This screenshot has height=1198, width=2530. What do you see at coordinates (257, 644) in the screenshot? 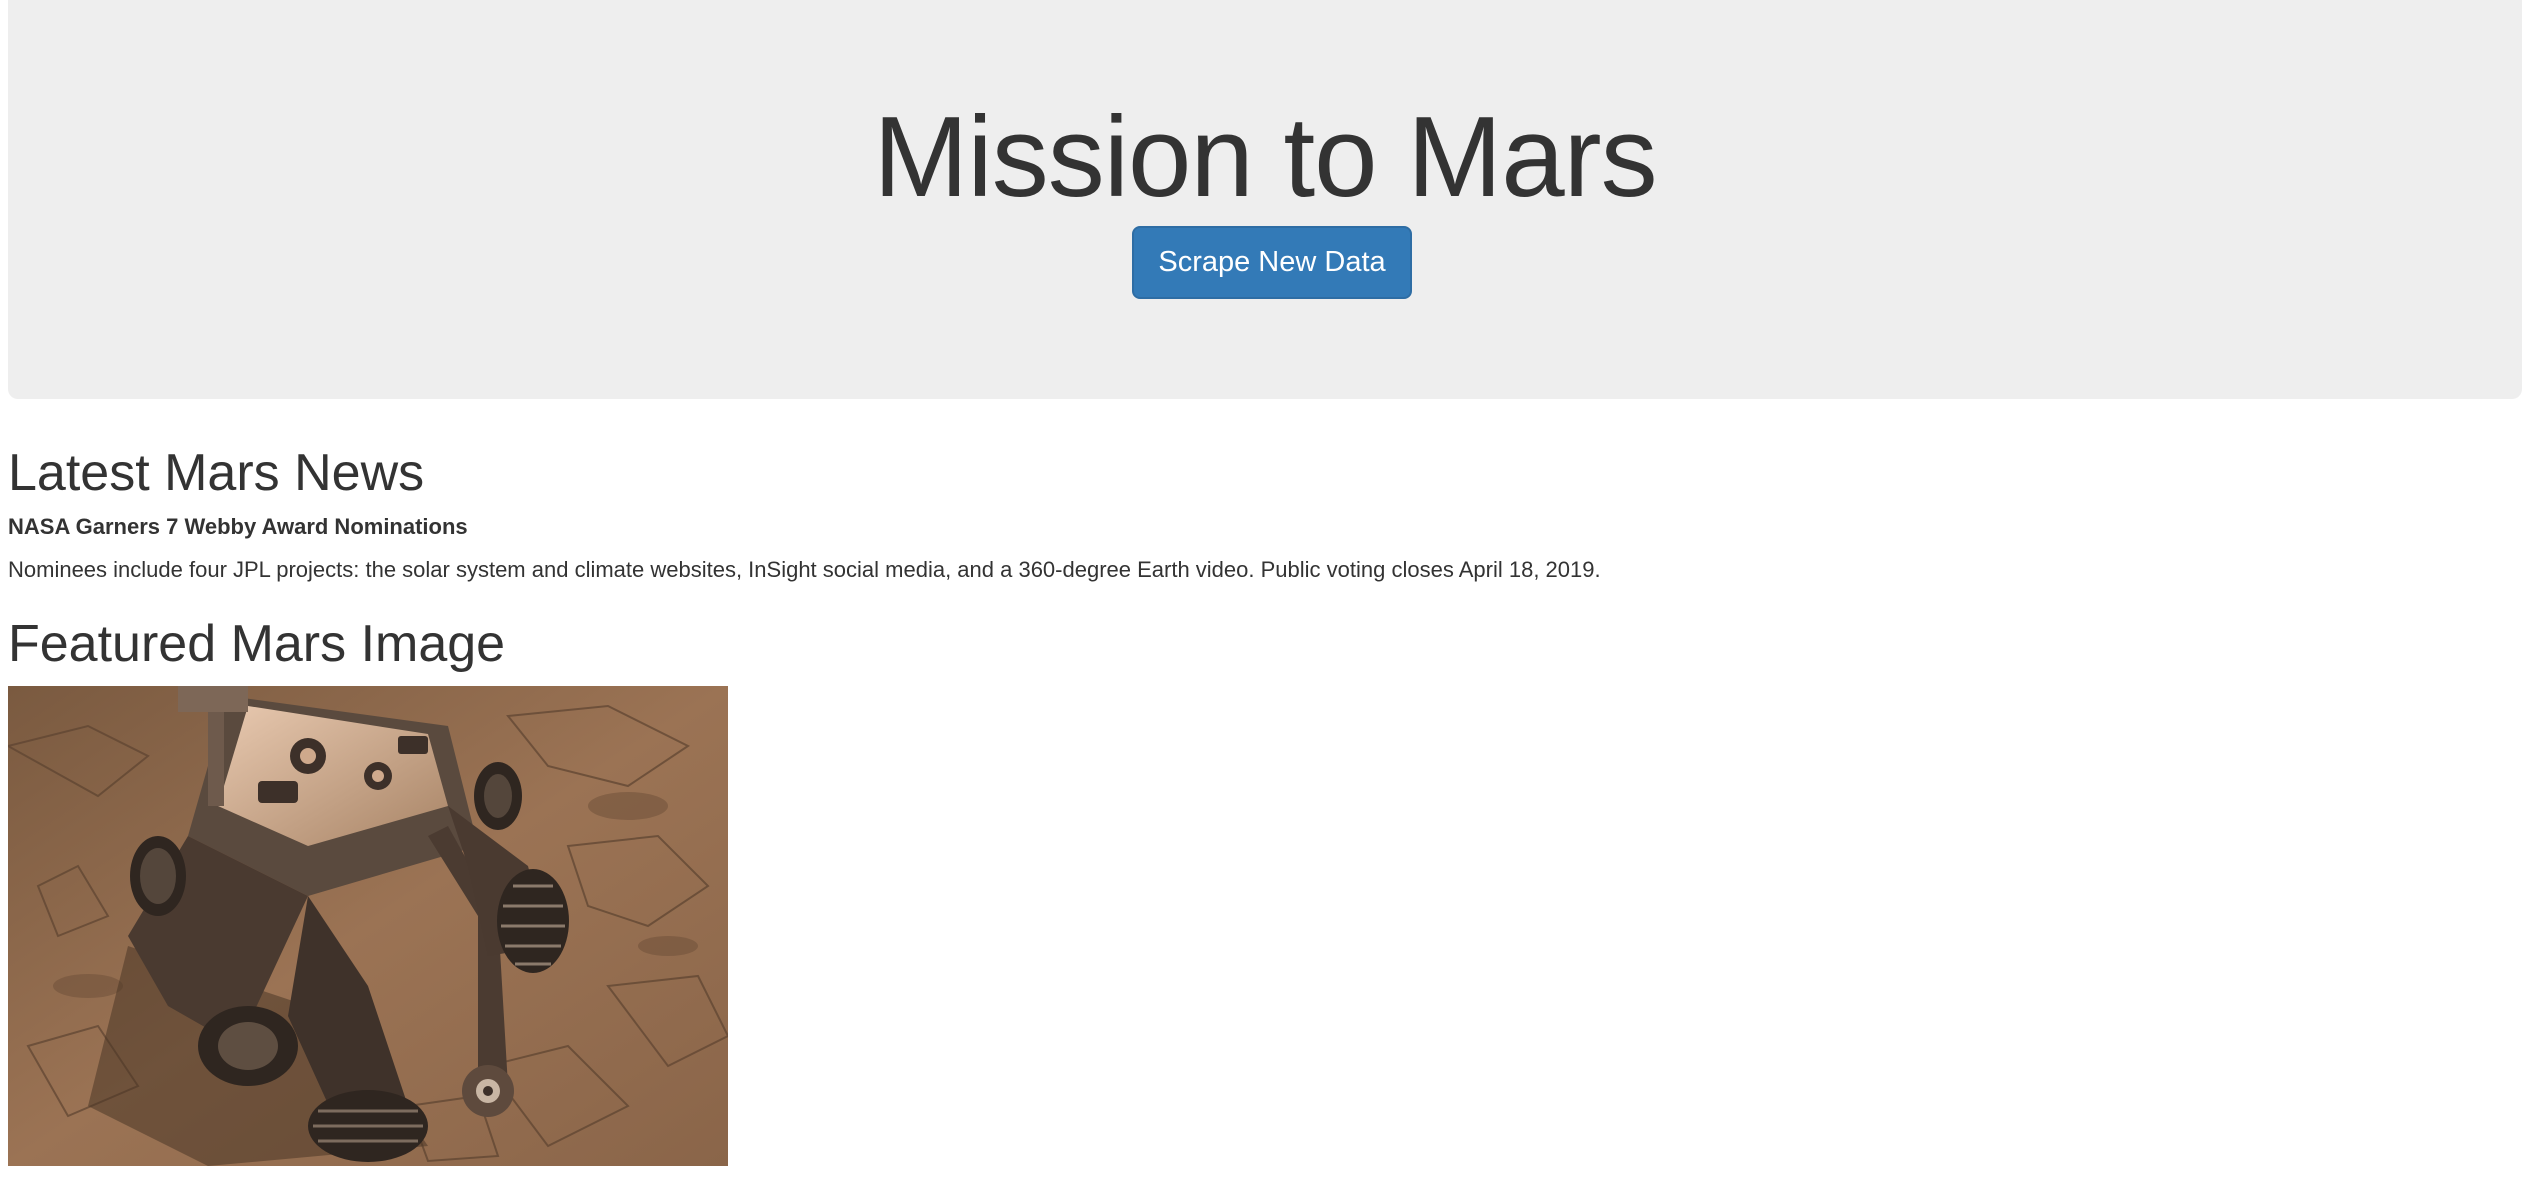
I see `featured-image-heading: Featured Mars Image` at bounding box center [257, 644].